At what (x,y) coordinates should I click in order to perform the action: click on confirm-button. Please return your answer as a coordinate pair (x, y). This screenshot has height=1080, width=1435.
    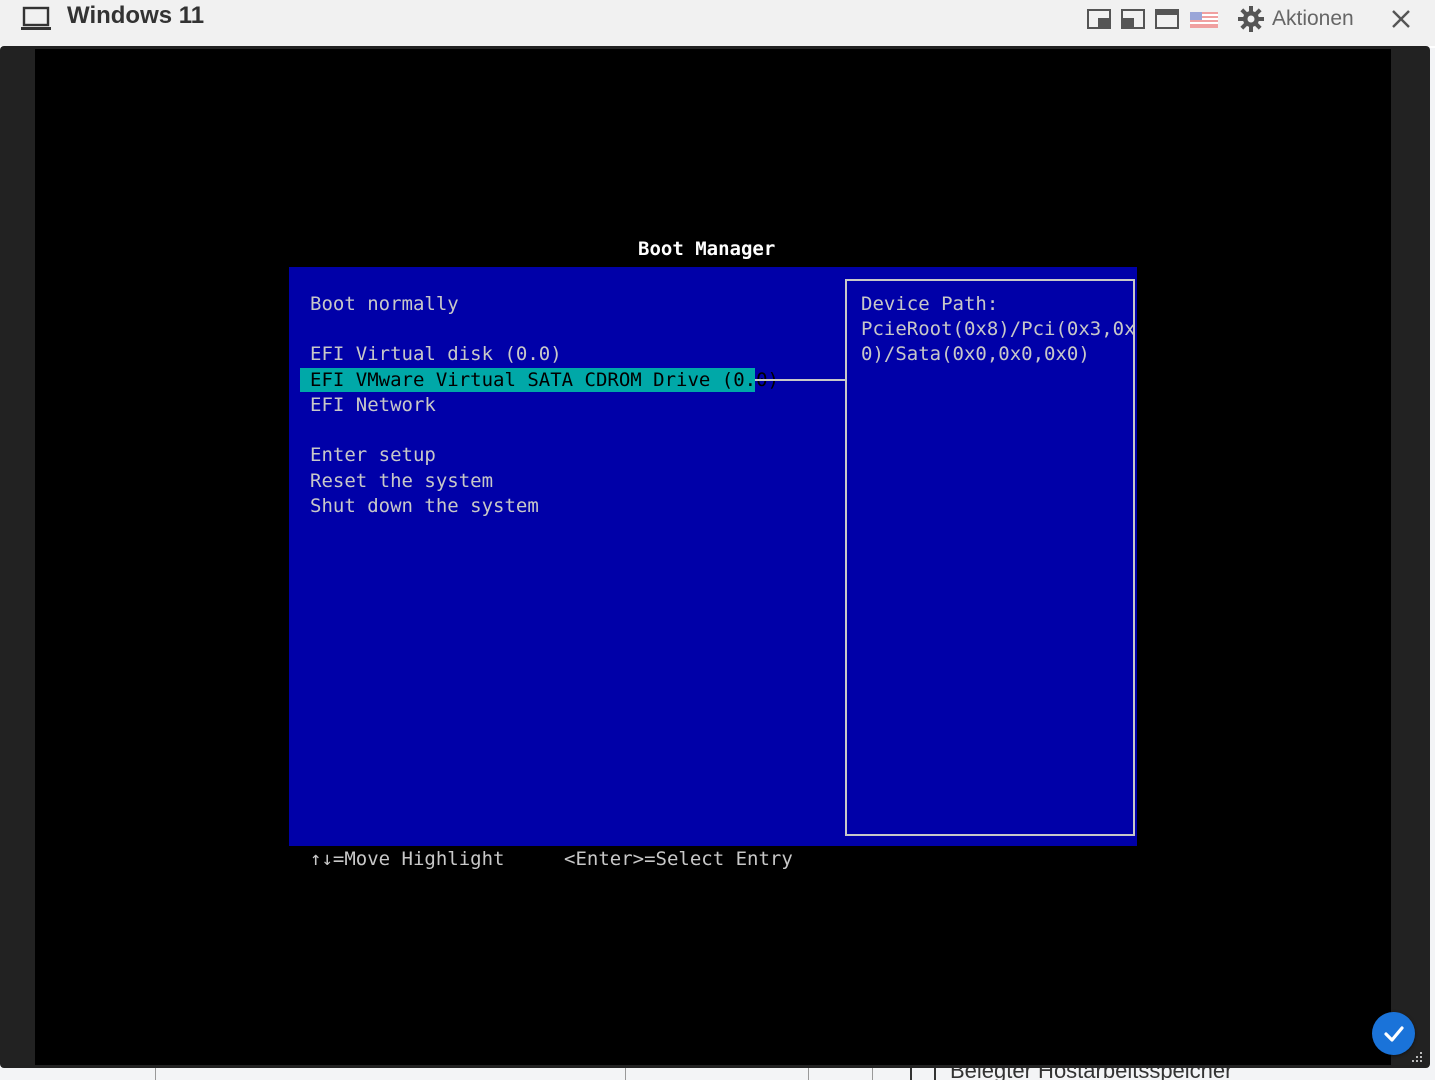
    Looking at the image, I should click on (1393, 1033).